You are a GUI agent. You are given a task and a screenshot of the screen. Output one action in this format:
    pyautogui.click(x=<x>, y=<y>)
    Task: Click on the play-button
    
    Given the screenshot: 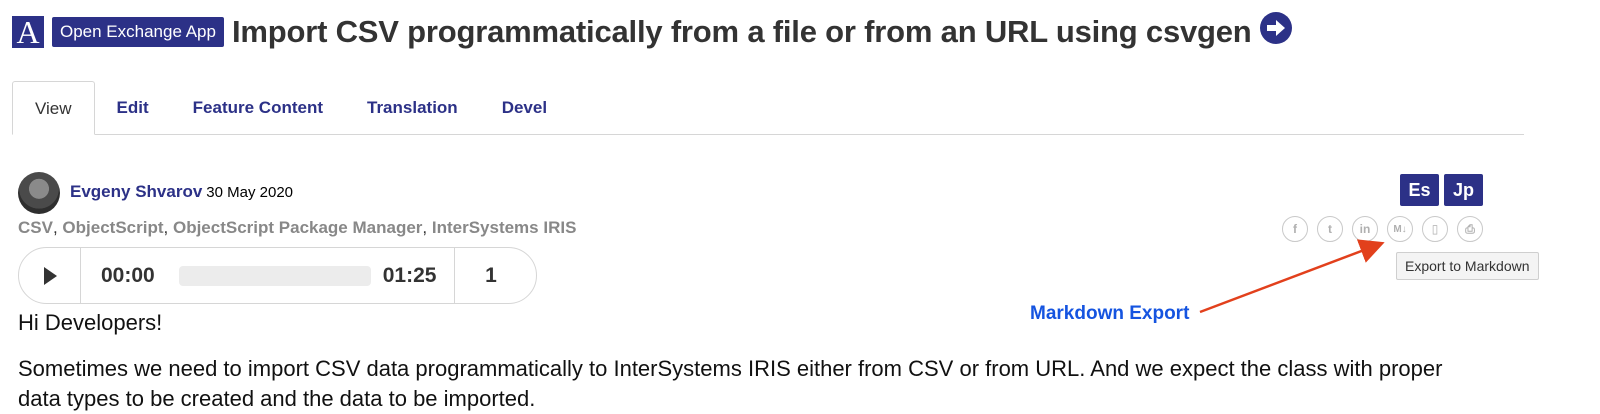 What is the action you would take?
    pyautogui.click(x=50, y=275)
    